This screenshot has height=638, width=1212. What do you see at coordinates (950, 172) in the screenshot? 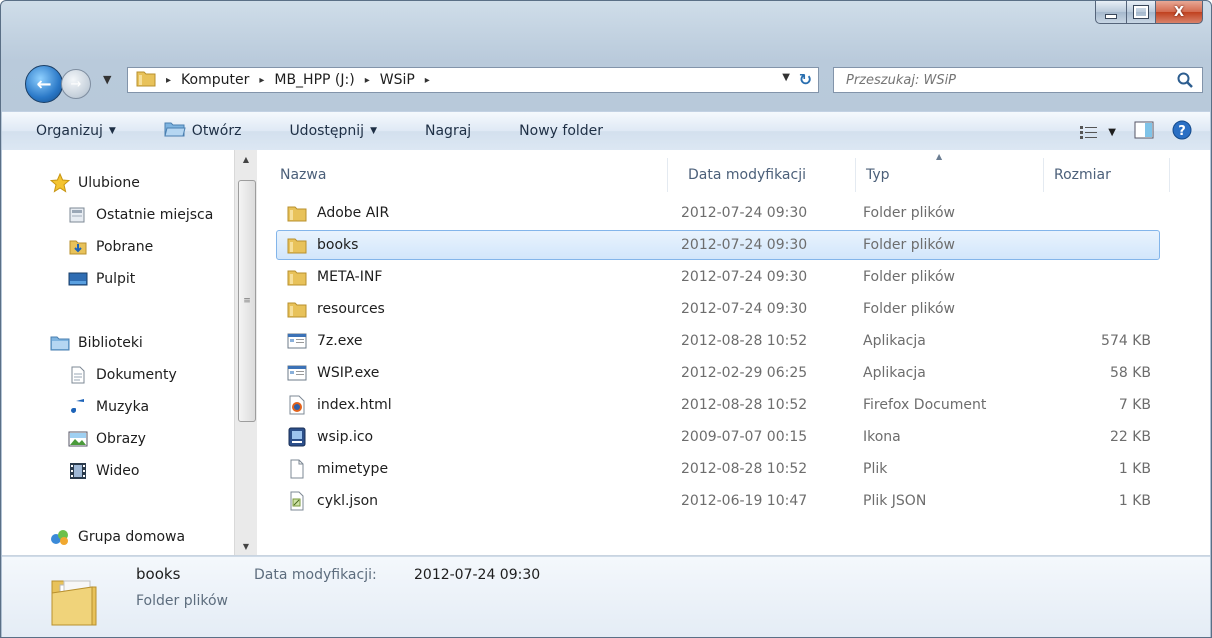
I see `column-header-type: ▲ Typ` at bounding box center [950, 172].